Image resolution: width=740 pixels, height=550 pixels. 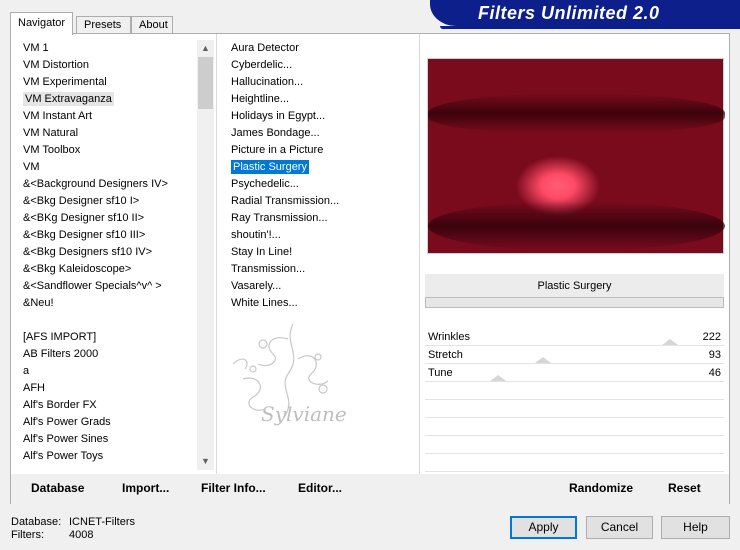 What do you see at coordinates (104, 337) in the screenshot?
I see `category-item: [AFS IMPORT]` at bounding box center [104, 337].